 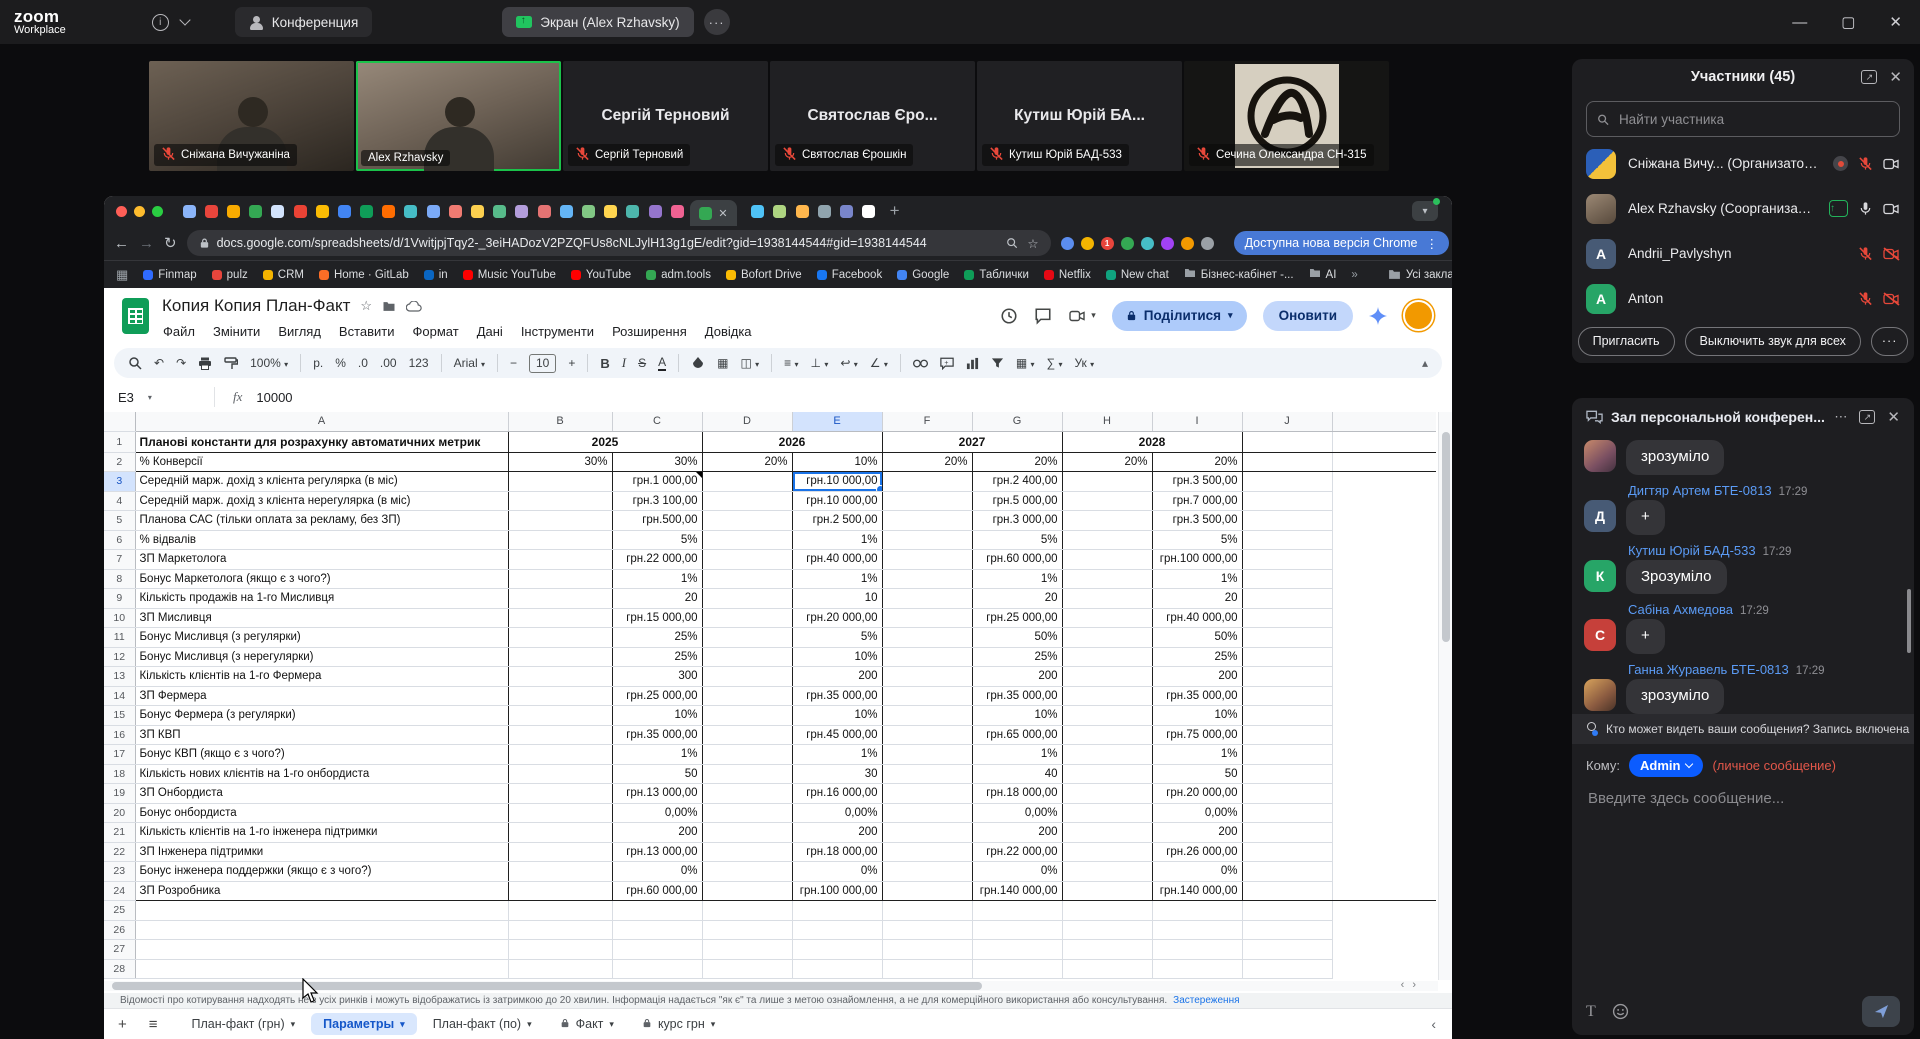 What do you see at coordinates (1197, 774) in the screenshot?
I see `cell-I18: 50` at bounding box center [1197, 774].